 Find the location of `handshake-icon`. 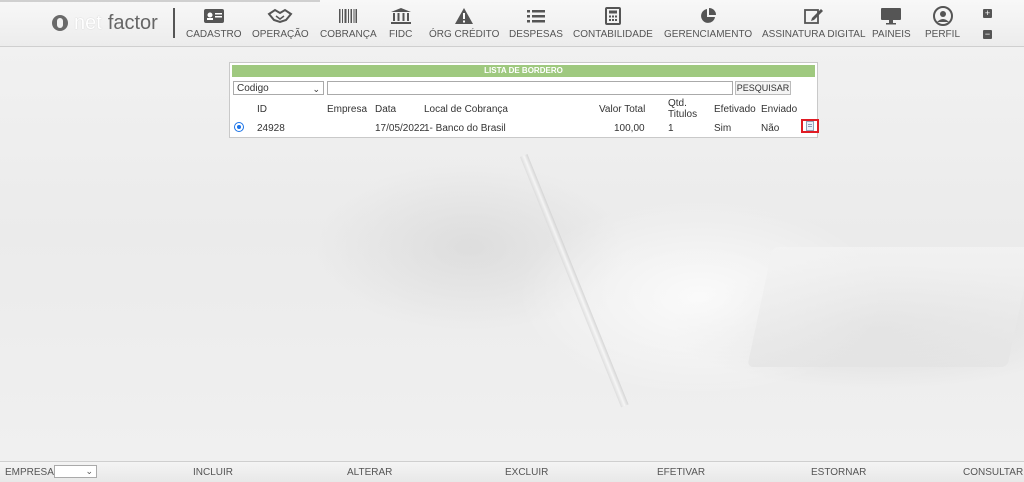

handshake-icon is located at coordinates (280, 16).